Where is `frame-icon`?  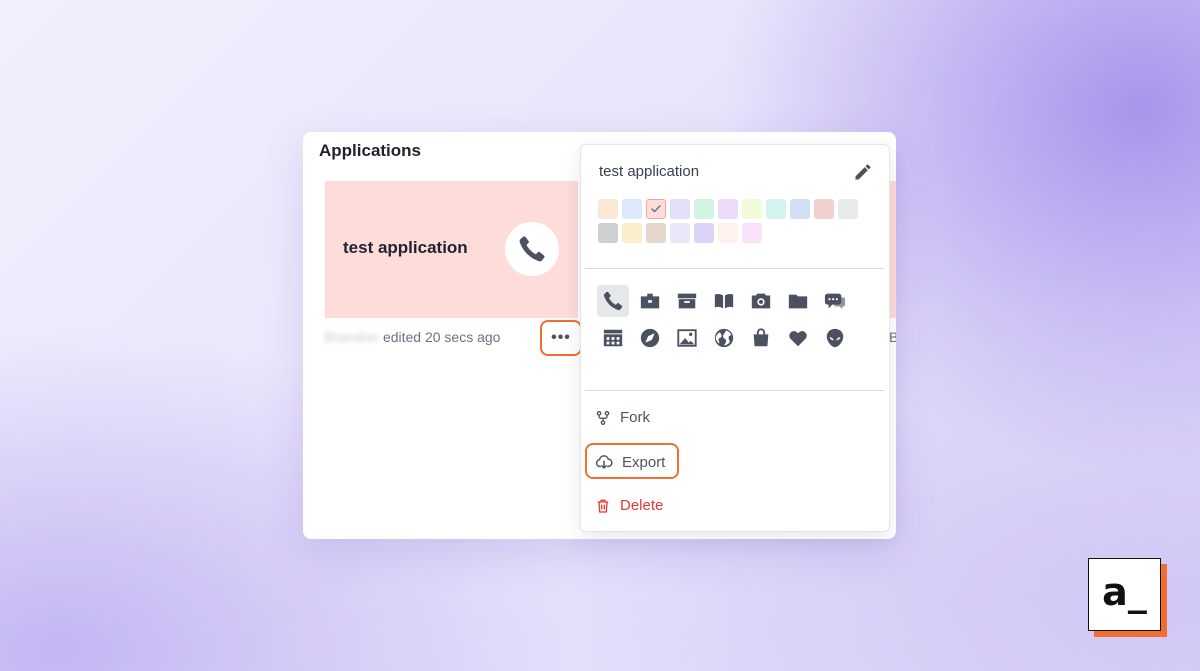 frame-icon is located at coordinates (835, 367).